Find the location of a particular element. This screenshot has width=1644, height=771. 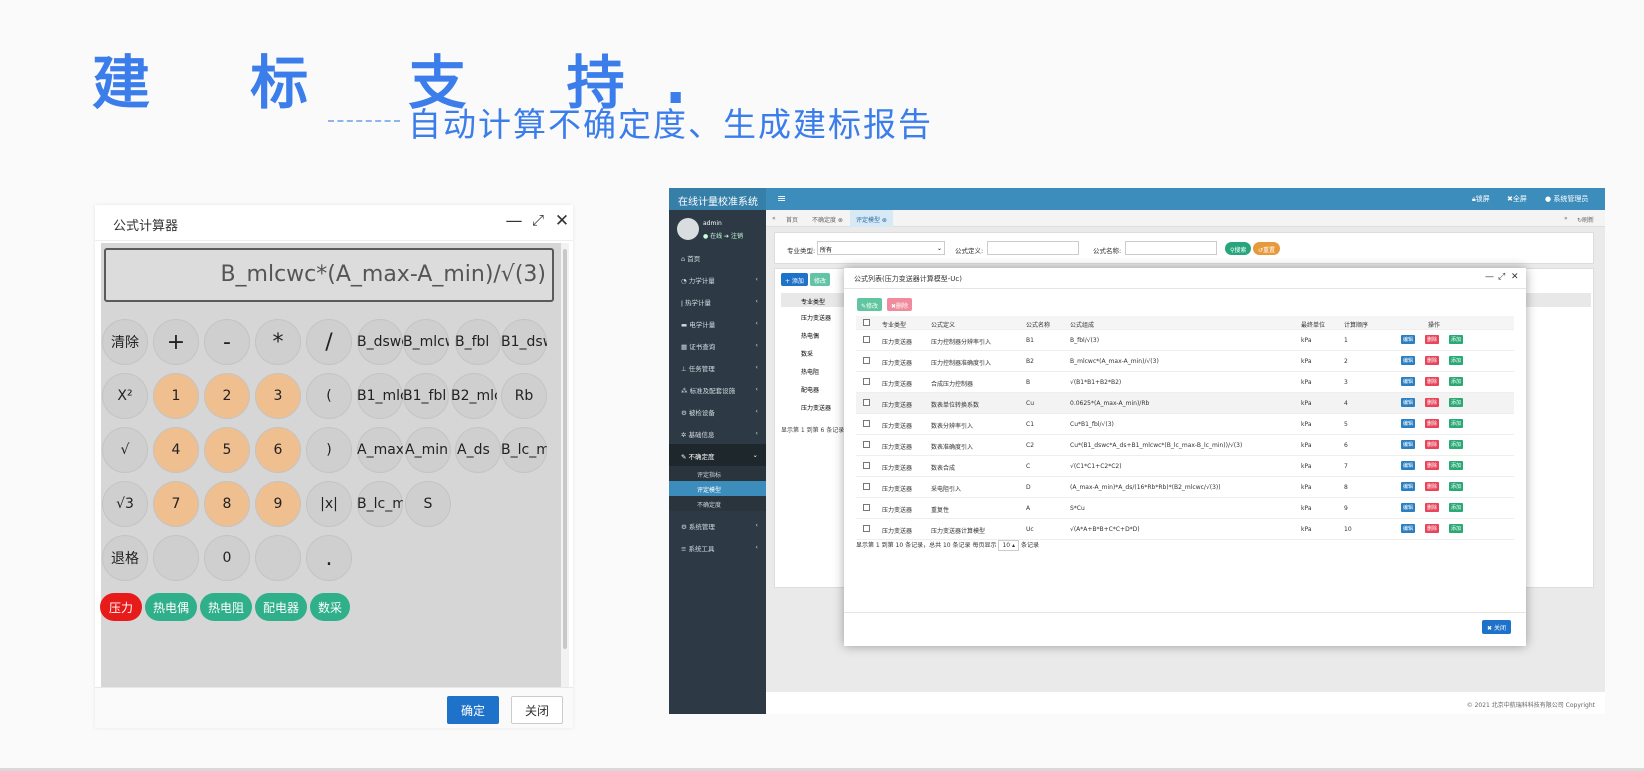

sidebar-item-system: ⚙ 系统管理 ‹ is located at coordinates (717, 525).